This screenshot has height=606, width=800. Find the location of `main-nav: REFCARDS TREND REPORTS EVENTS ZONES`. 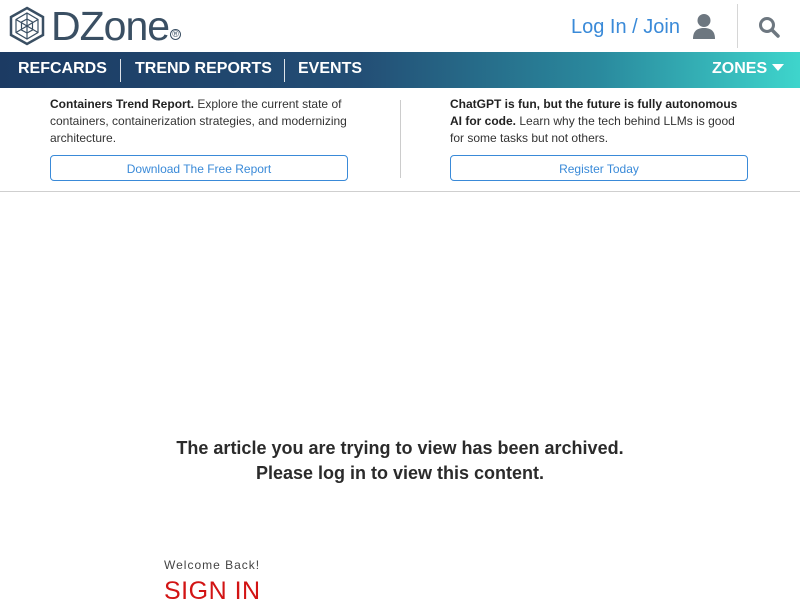

main-nav: REFCARDS TREND REPORTS EVENTS ZONES is located at coordinates (400, 70).